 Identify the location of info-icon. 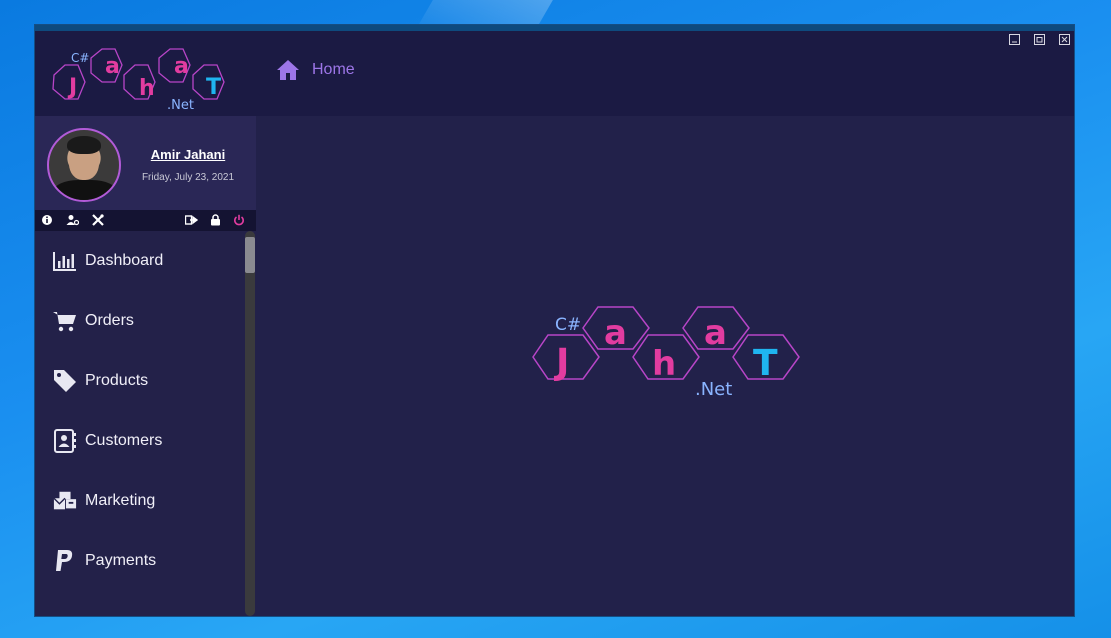
(47, 220).